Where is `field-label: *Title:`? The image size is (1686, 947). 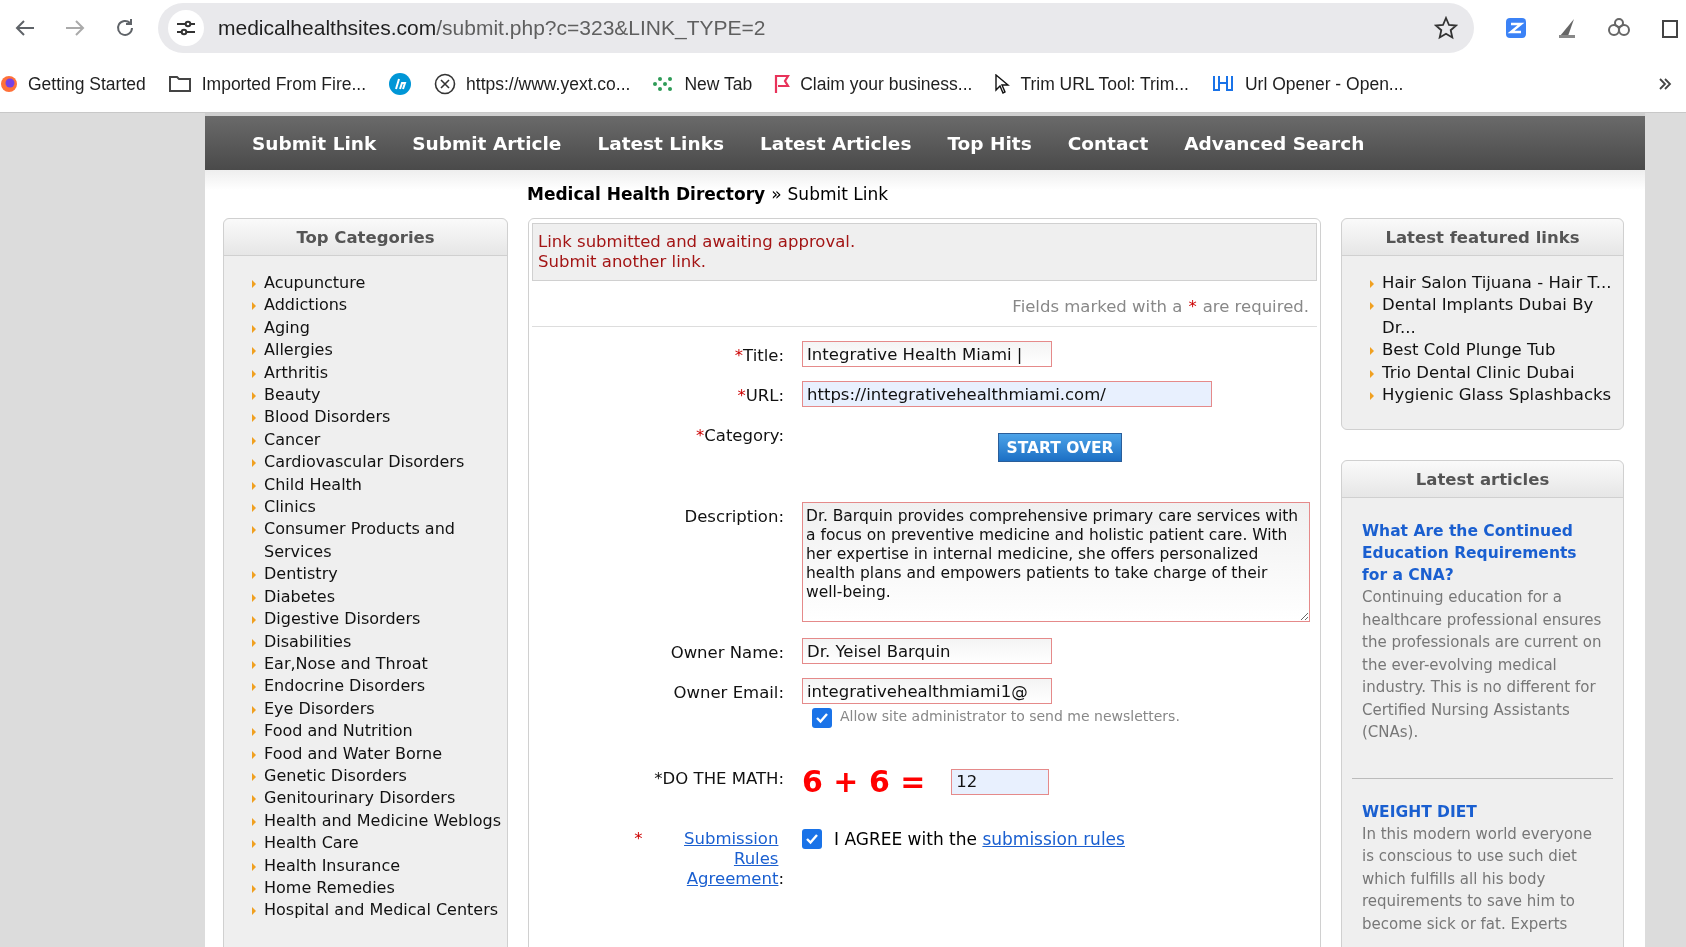
field-label: *Title: is located at coordinates (758, 355).